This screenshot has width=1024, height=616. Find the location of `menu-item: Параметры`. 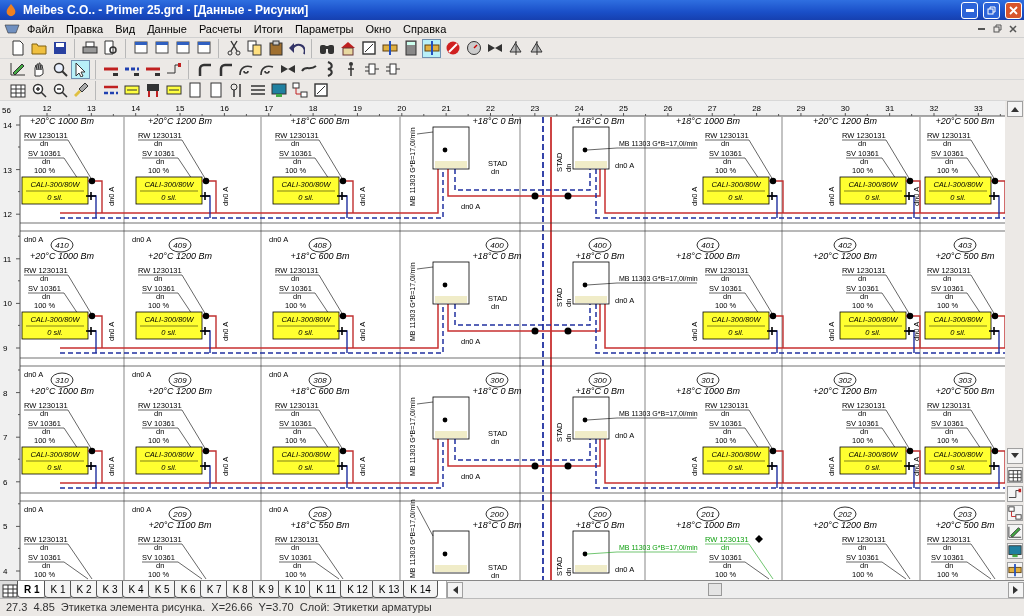

menu-item: Параметры is located at coordinates (324, 28).